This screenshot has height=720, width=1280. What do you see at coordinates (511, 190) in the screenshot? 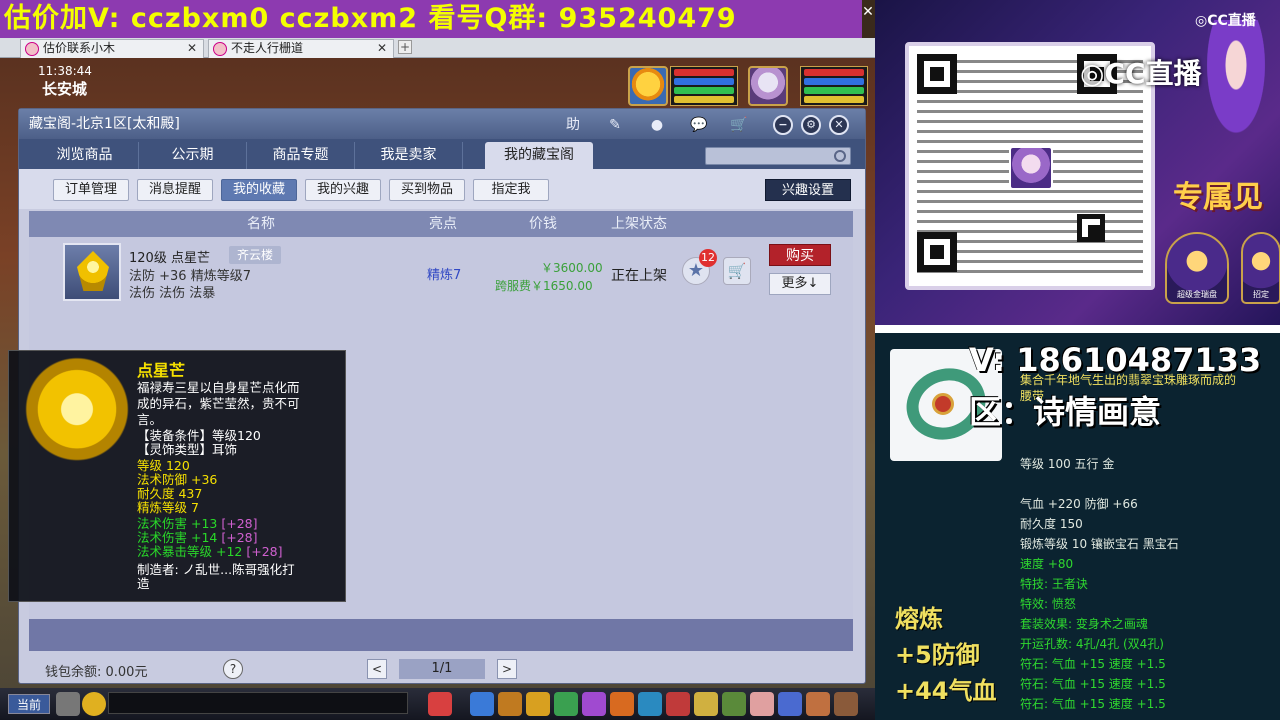
I see `designated-button: 指定我` at bounding box center [511, 190].